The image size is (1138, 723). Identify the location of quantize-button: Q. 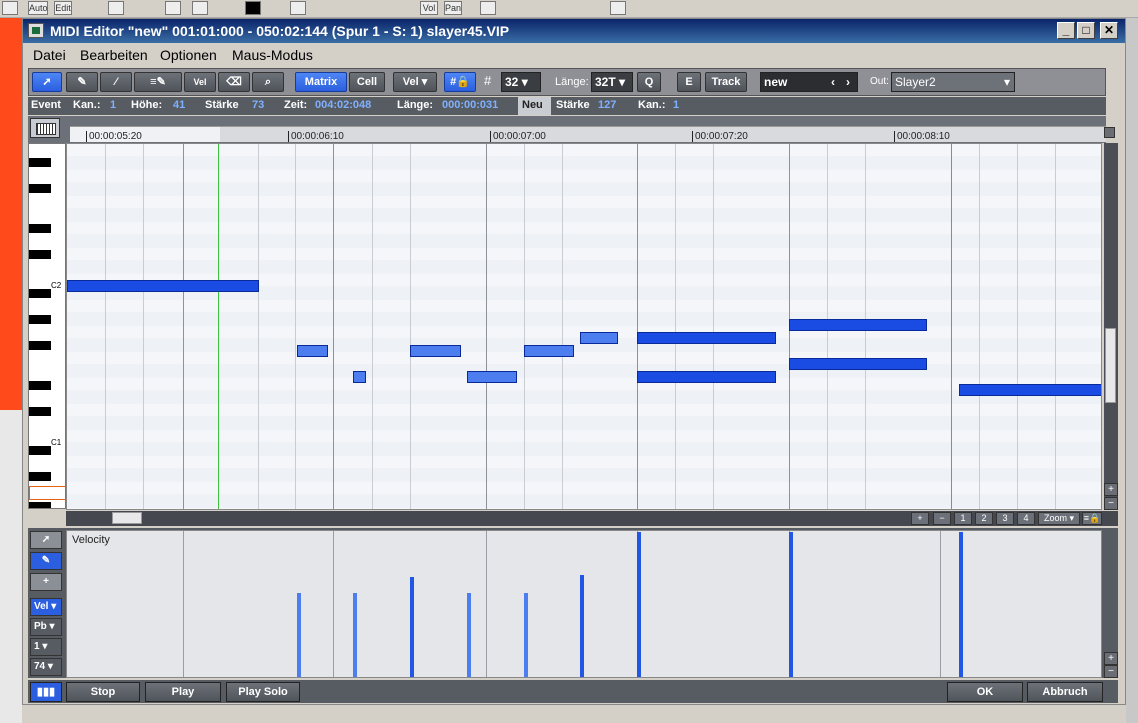
(649, 82).